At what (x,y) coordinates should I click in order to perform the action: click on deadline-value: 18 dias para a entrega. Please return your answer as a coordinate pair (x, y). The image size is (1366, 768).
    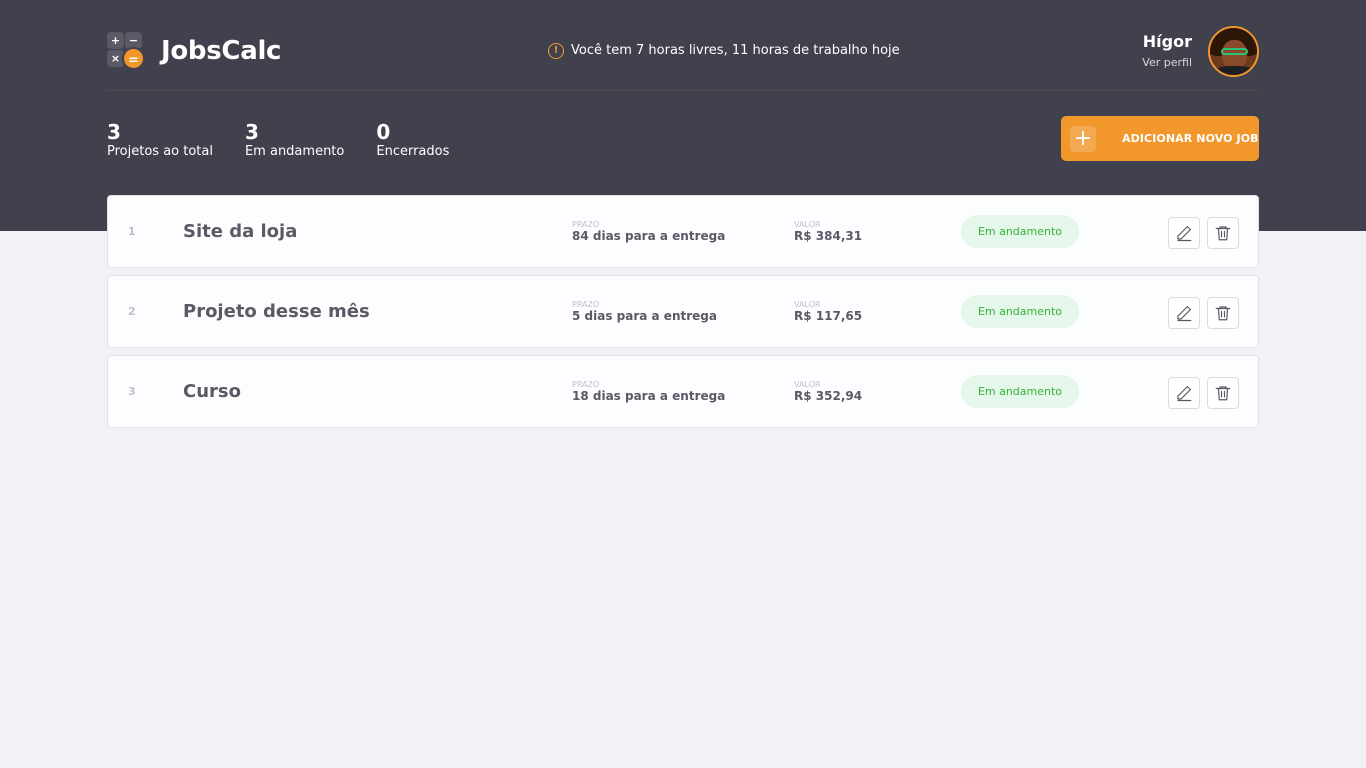
    Looking at the image, I should click on (649, 396).